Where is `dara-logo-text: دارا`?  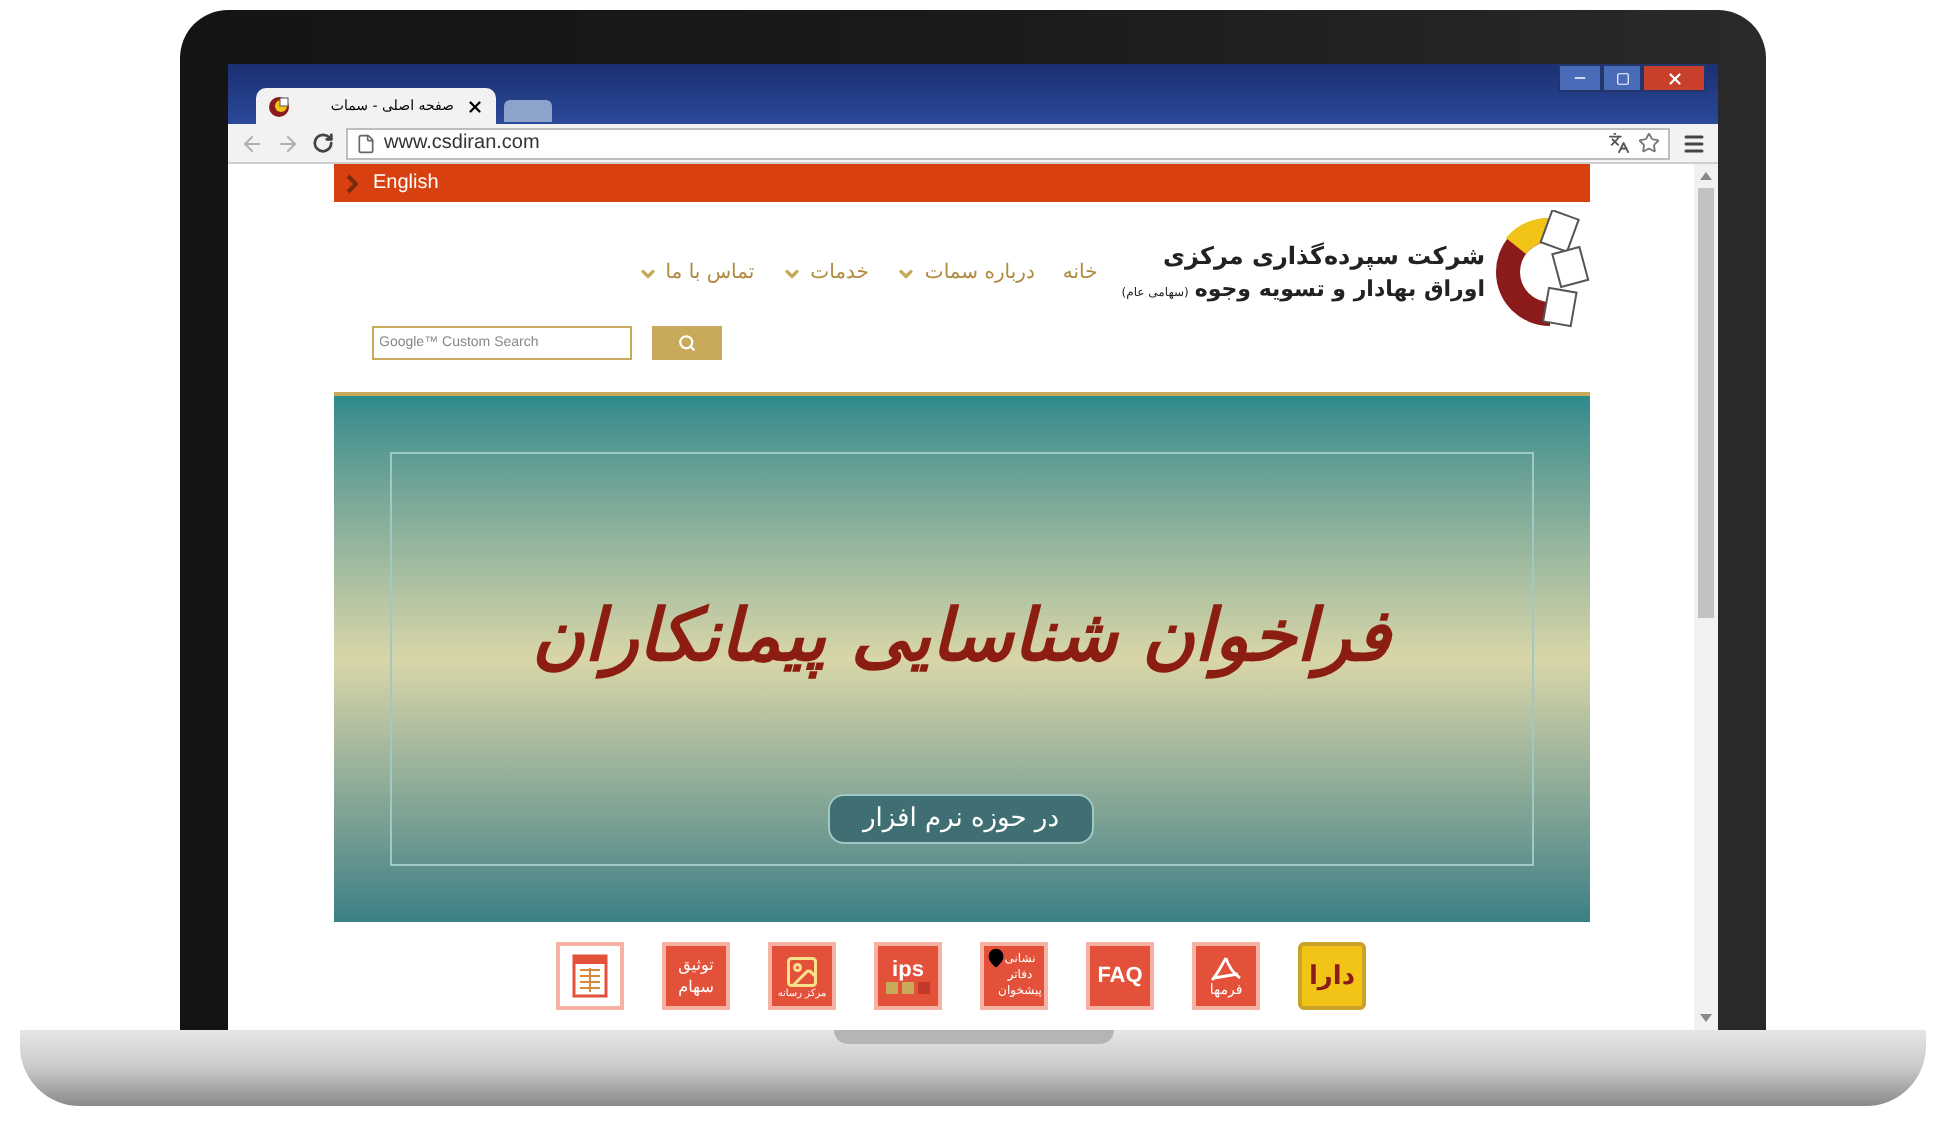
dara-logo-text: دارا is located at coordinates (1332, 976).